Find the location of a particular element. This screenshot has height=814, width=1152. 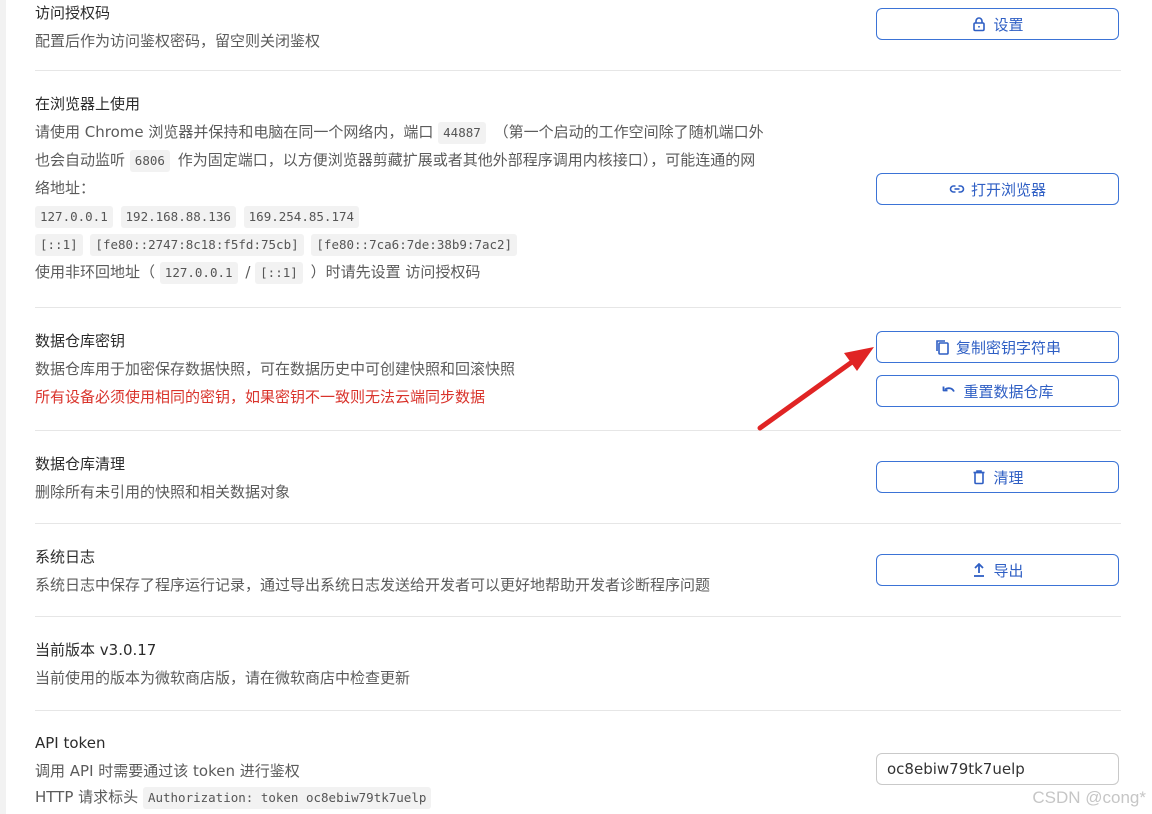

address-code: 169.254.85.174 is located at coordinates (301, 217).